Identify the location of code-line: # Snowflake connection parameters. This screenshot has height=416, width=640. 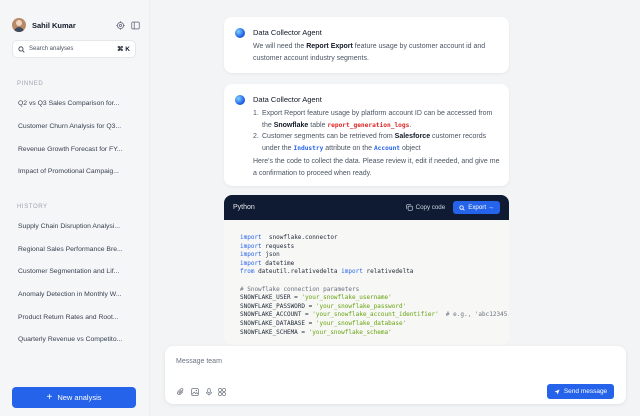
(374, 290).